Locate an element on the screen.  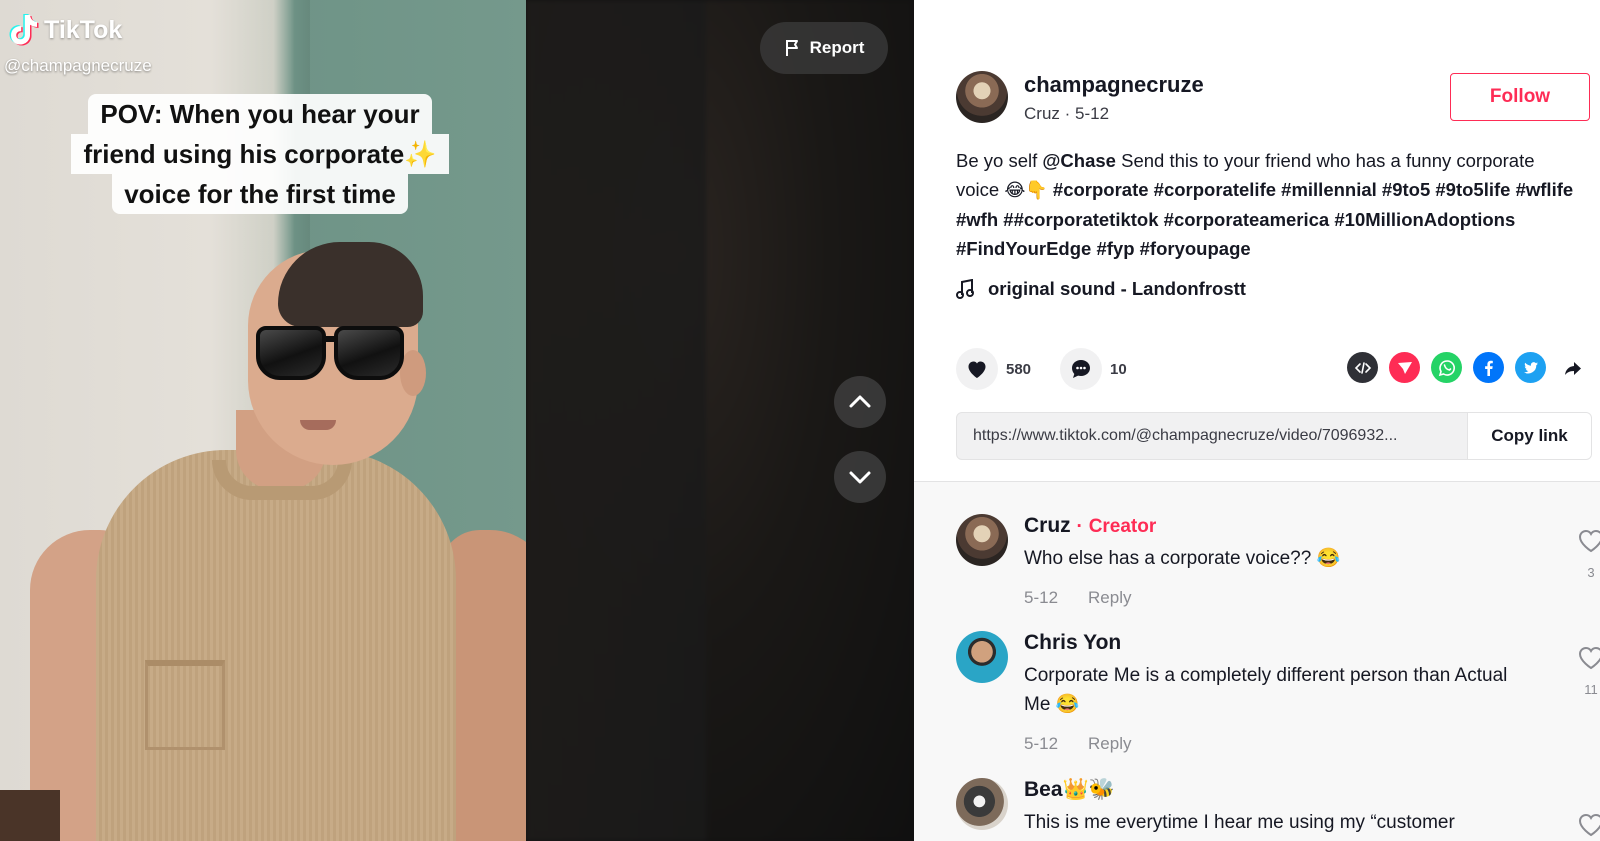
commenter-name: Bea👑🐝 is located at coordinates (1069, 790).